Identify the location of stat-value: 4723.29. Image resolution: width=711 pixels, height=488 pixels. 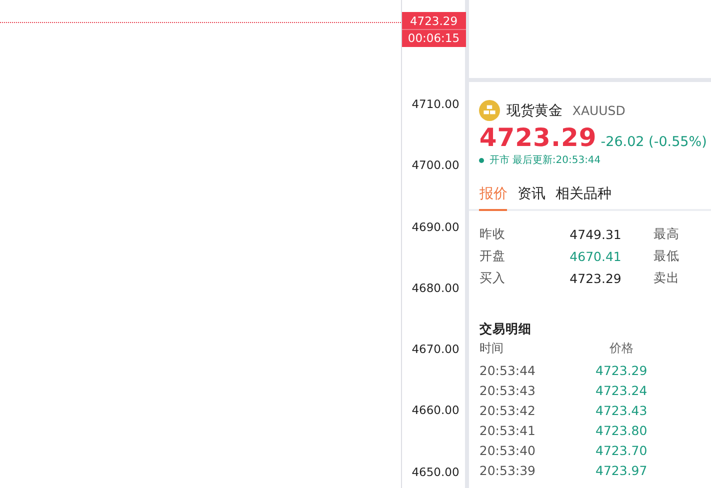
(595, 278).